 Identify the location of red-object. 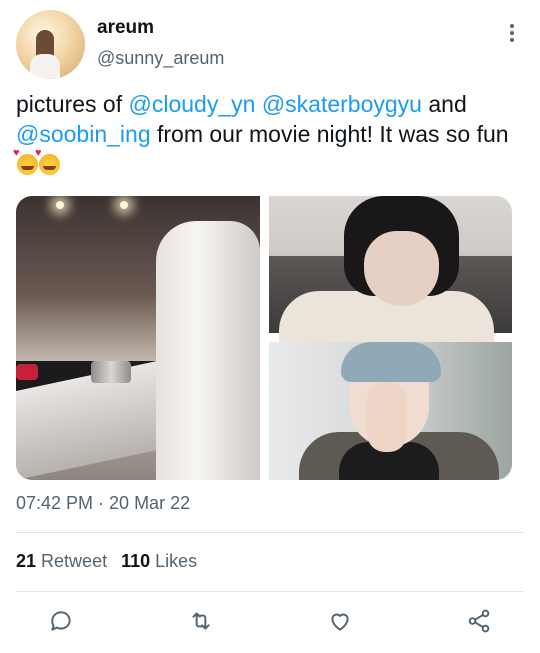
(27, 372).